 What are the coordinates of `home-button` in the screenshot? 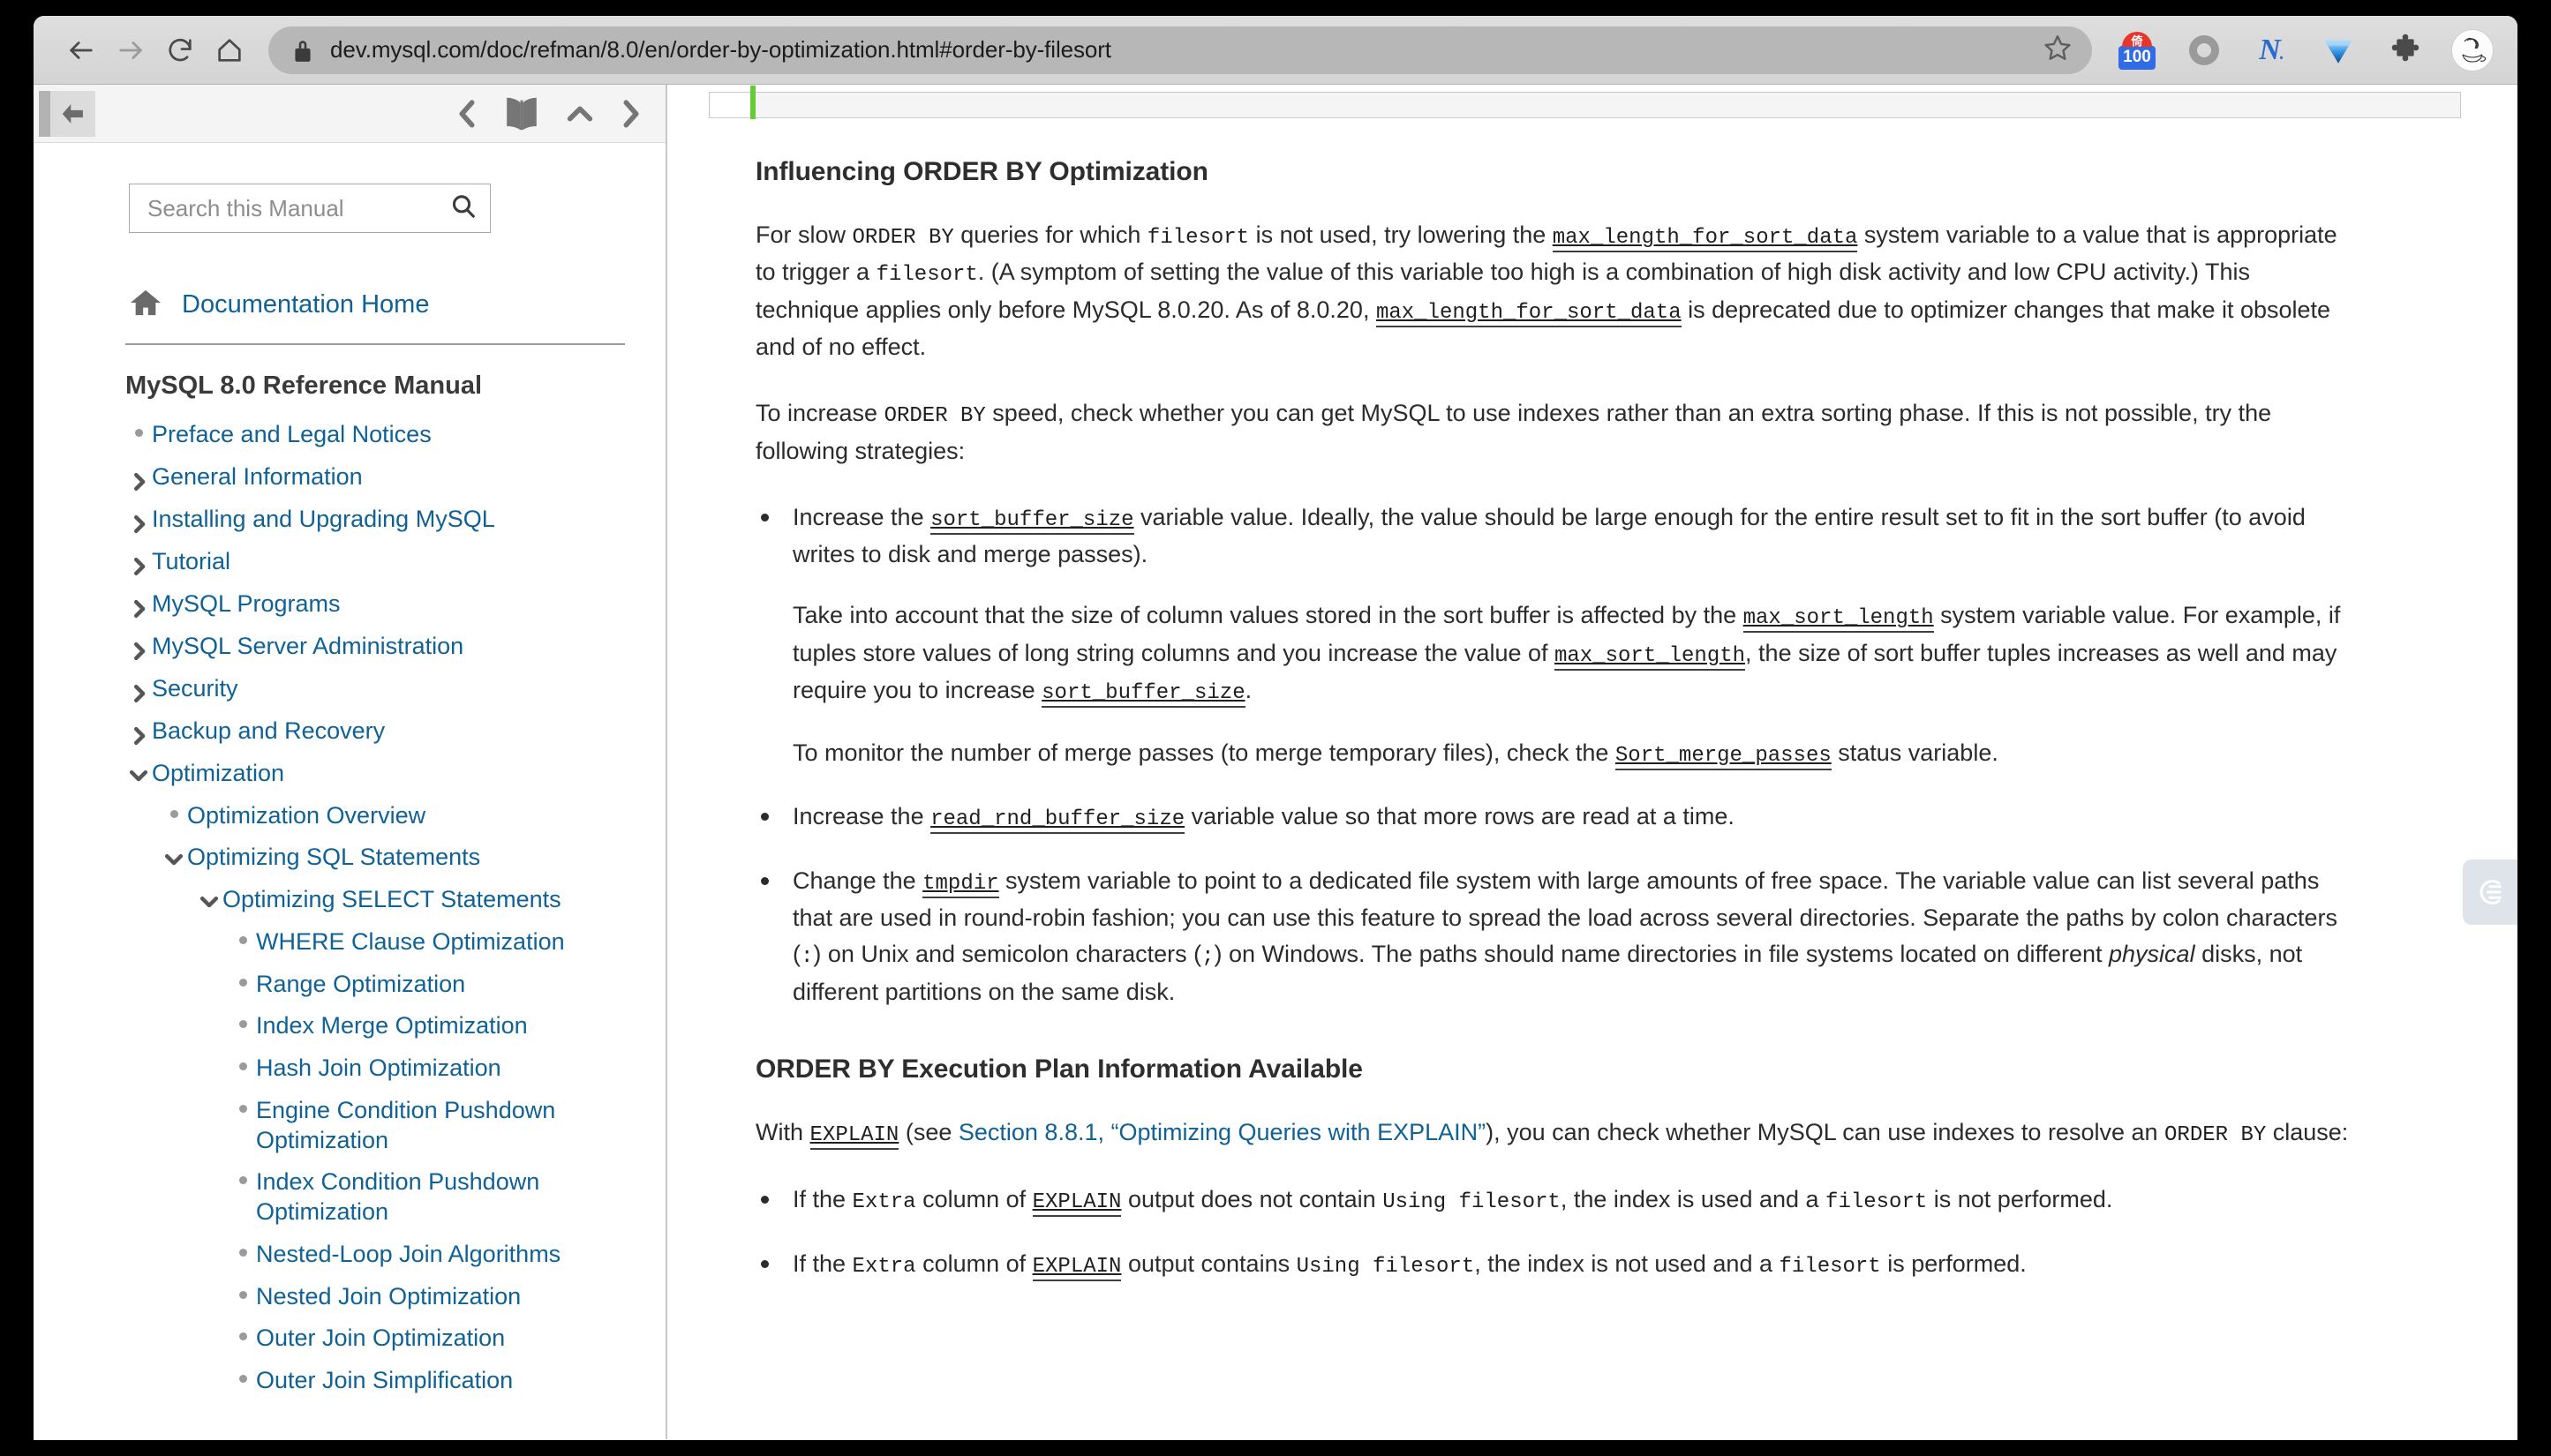 It's located at (229, 50).